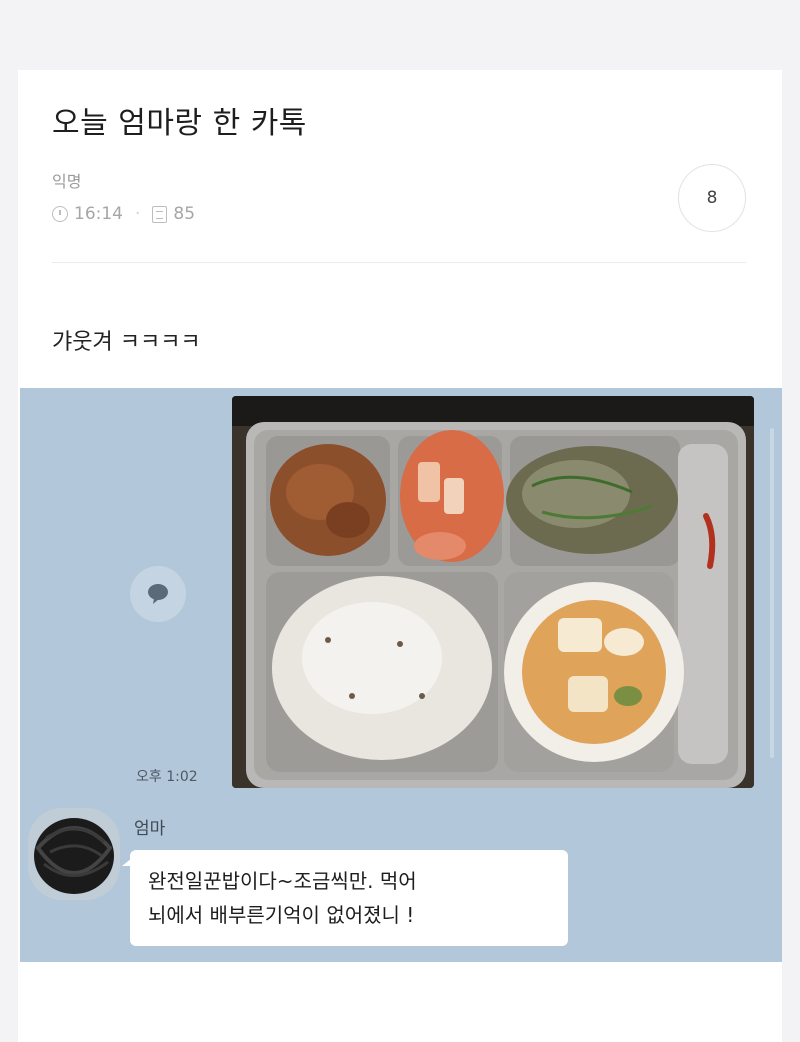 This screenshot has width=800, height=1042. I want to click on post-time: 16:14, so click(98, 214).